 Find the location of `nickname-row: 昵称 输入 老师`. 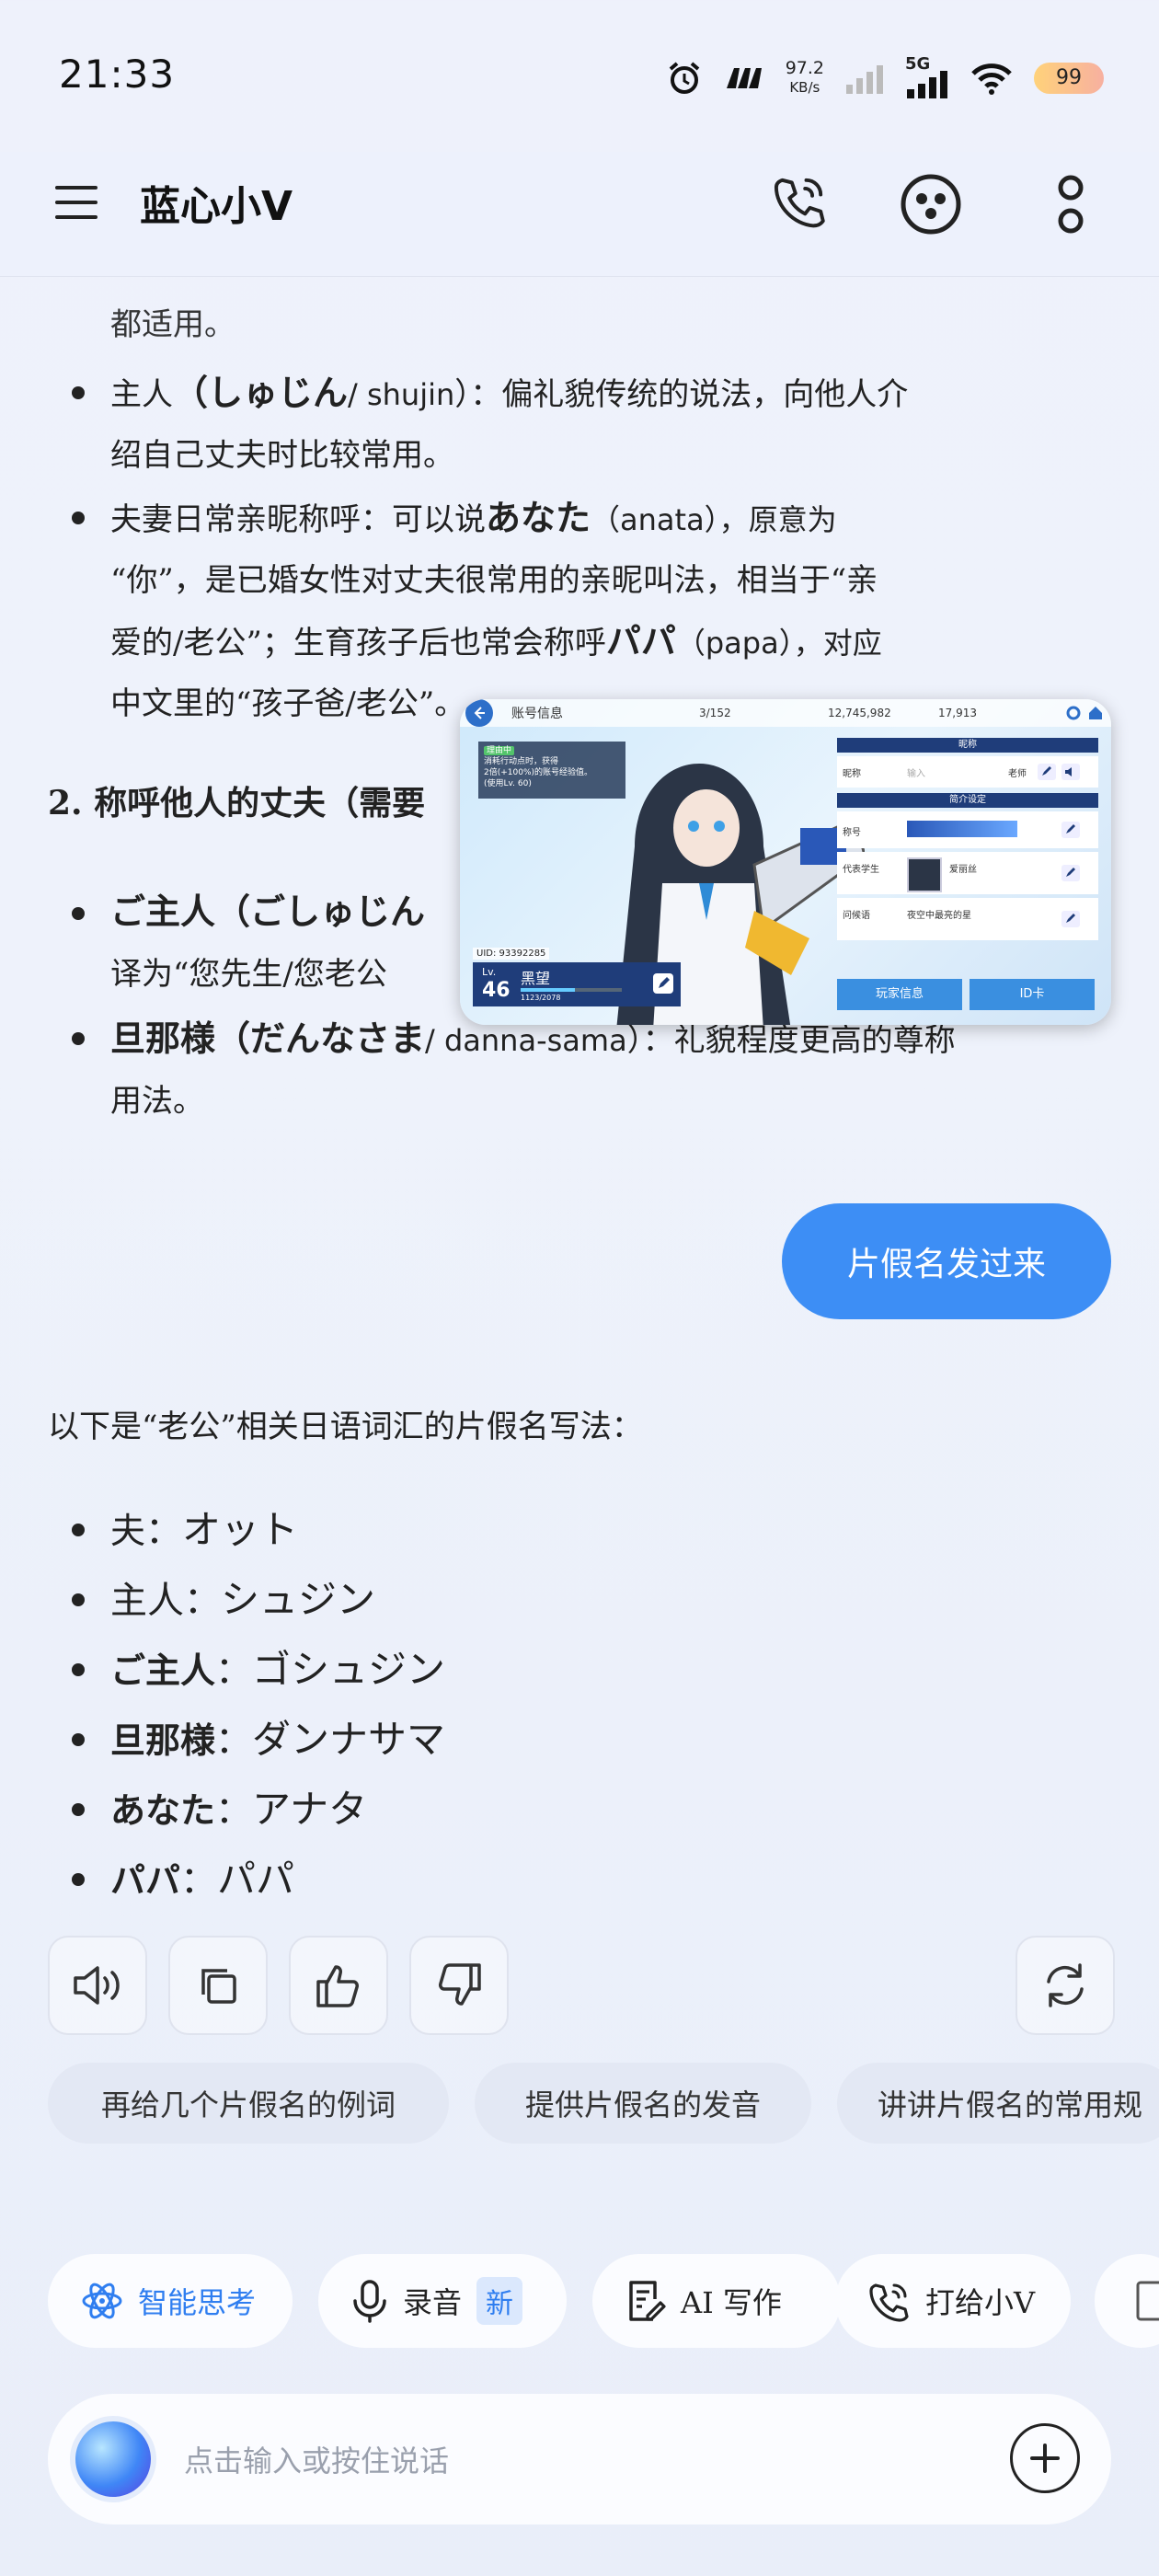

nickname-row: 昵称 输入 老师 is located at coordinates (967, 772).